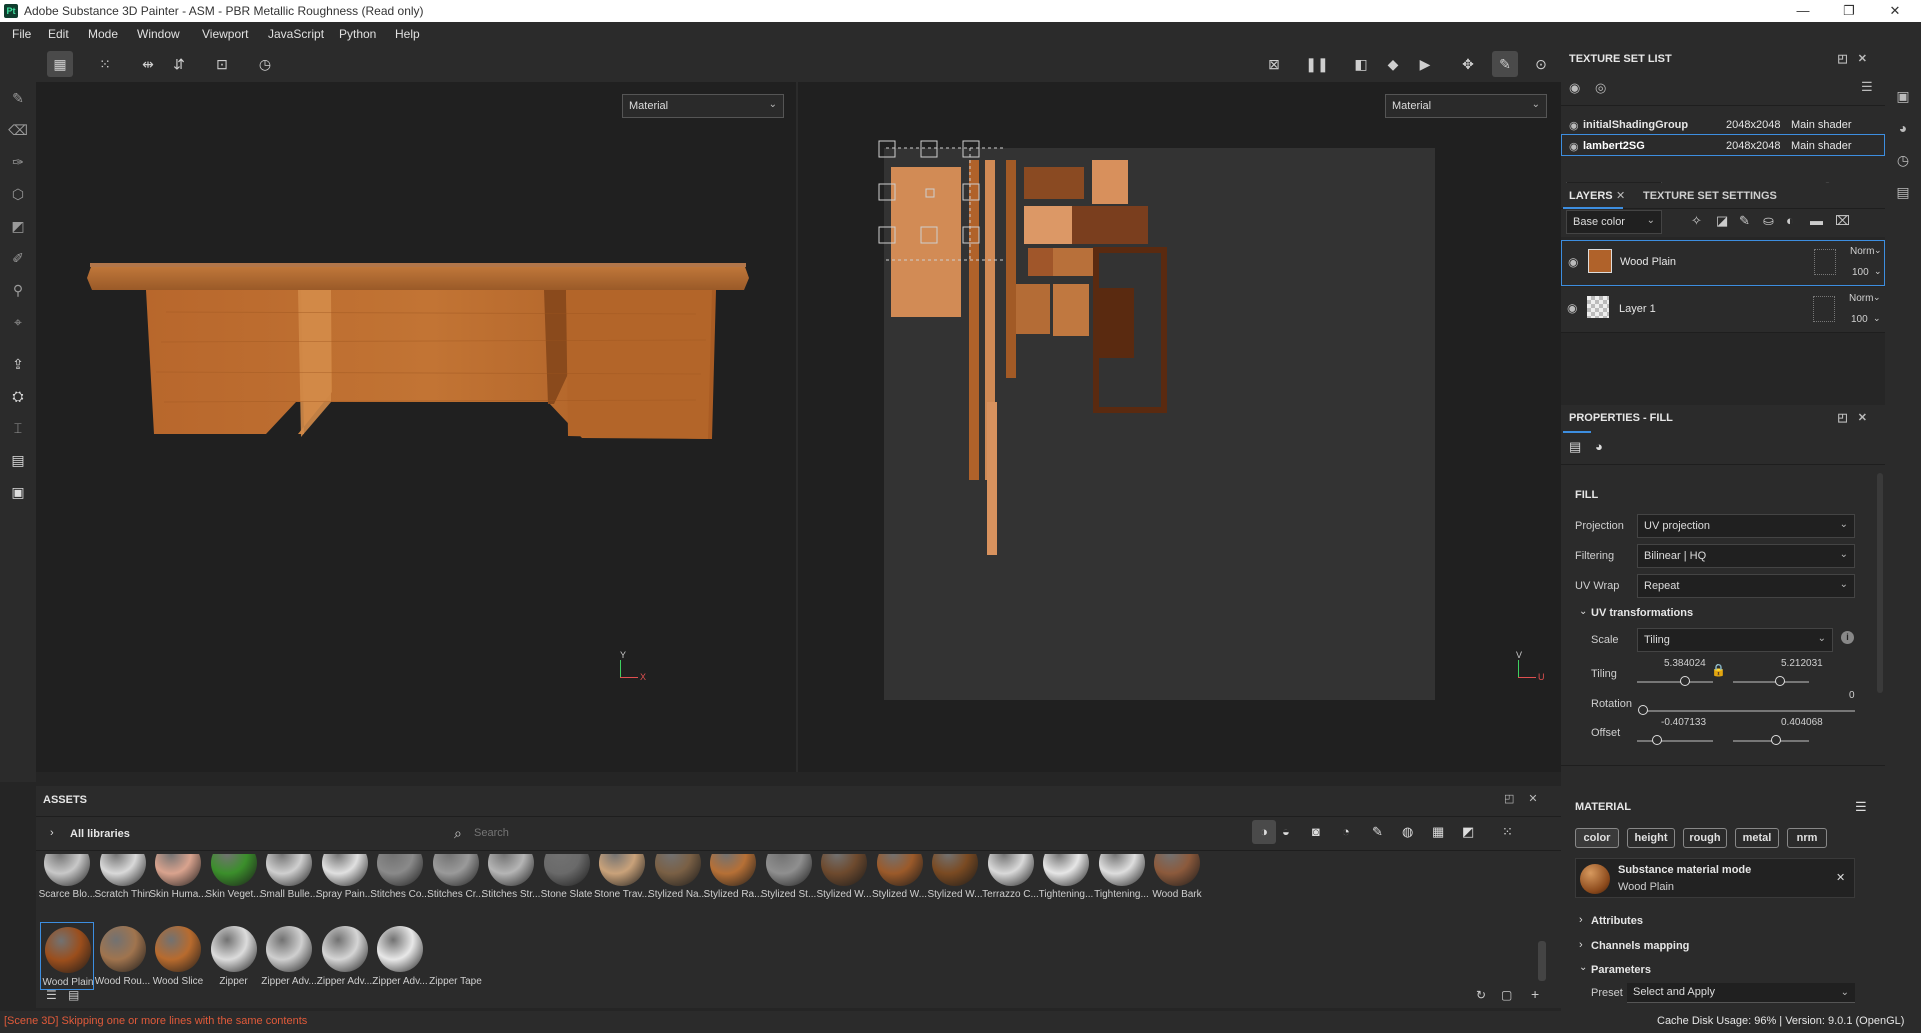 This screenshot has width=1921, height=1033. I want to click on smudge-icon: ◩, so click(18, 226).